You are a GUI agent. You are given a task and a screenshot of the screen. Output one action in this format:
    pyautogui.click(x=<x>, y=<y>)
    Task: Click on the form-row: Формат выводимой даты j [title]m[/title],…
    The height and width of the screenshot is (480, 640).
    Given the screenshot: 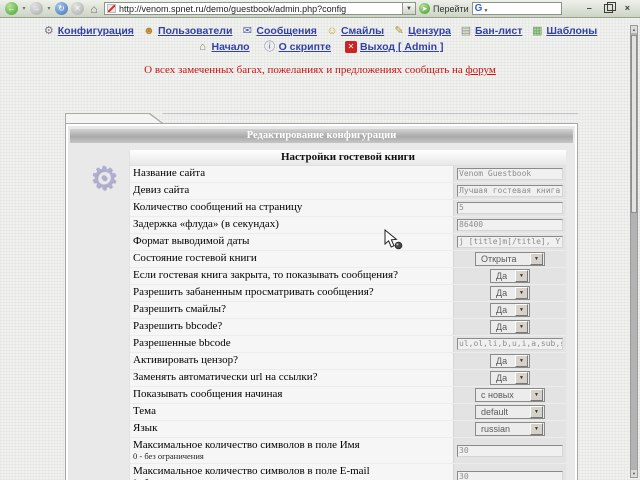 What is the action you would take?
    pyautogui.click(x=348, y=242)
    